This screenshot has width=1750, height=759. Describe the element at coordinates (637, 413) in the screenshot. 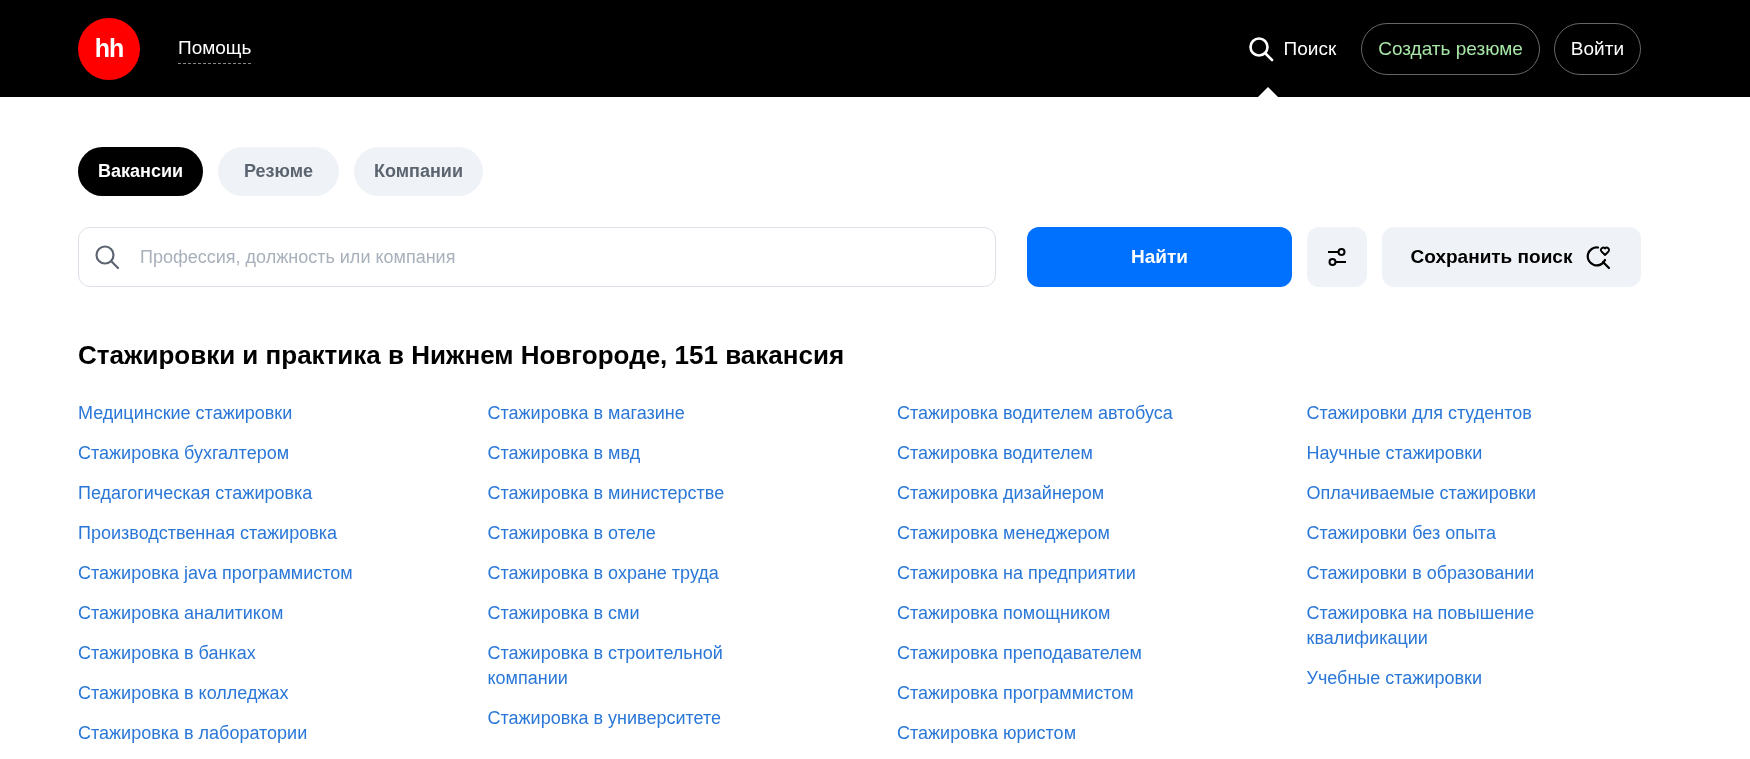

I see `category-link: Стажировка в магазине` at that location.